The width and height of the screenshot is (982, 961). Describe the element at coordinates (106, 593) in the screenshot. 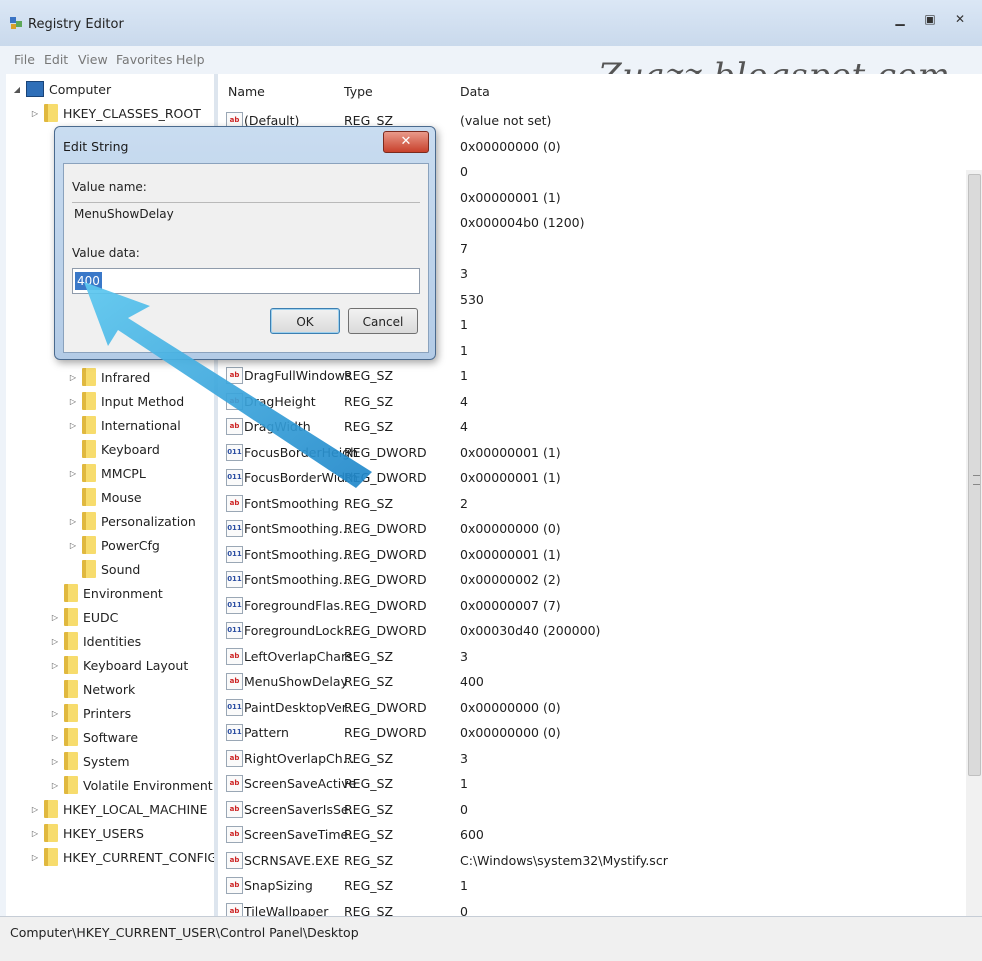

I see `tree-item: Environment` at that location.